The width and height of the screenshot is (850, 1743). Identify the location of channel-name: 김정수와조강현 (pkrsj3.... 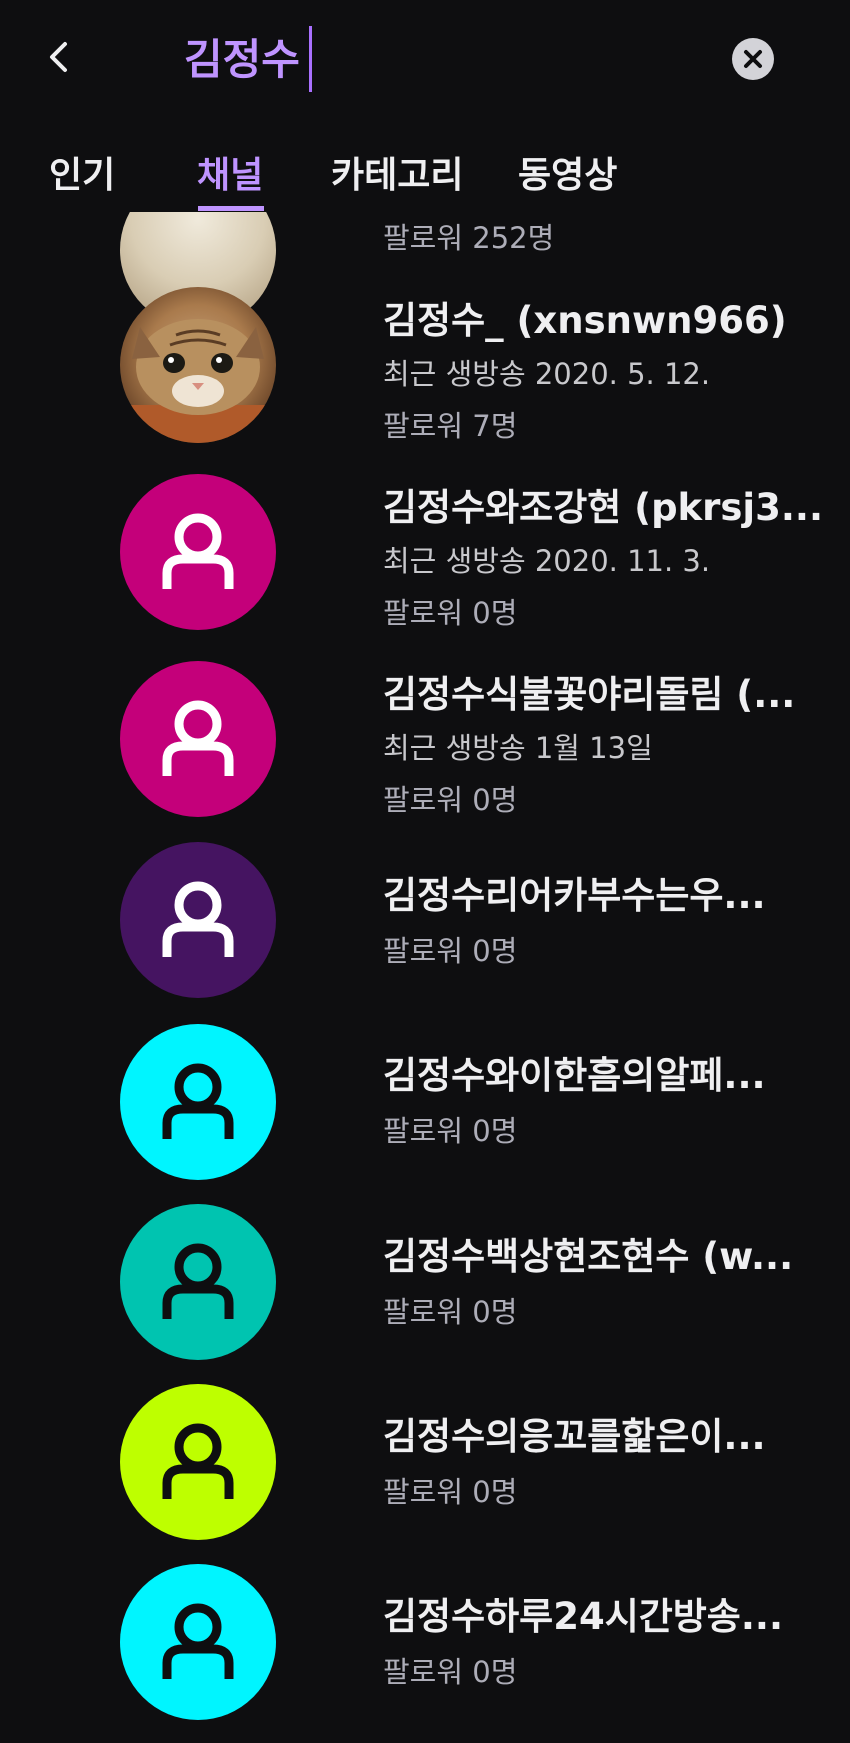
(603, 507).